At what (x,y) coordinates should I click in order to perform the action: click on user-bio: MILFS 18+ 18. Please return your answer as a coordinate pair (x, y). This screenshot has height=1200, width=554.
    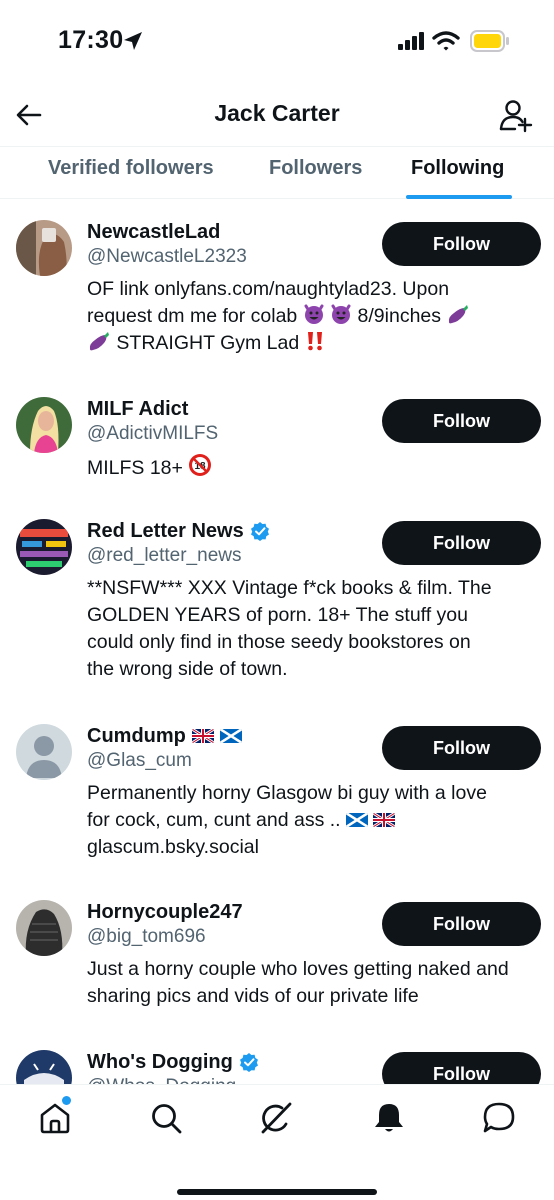
    Looking at the image, I should click on (312, 467).